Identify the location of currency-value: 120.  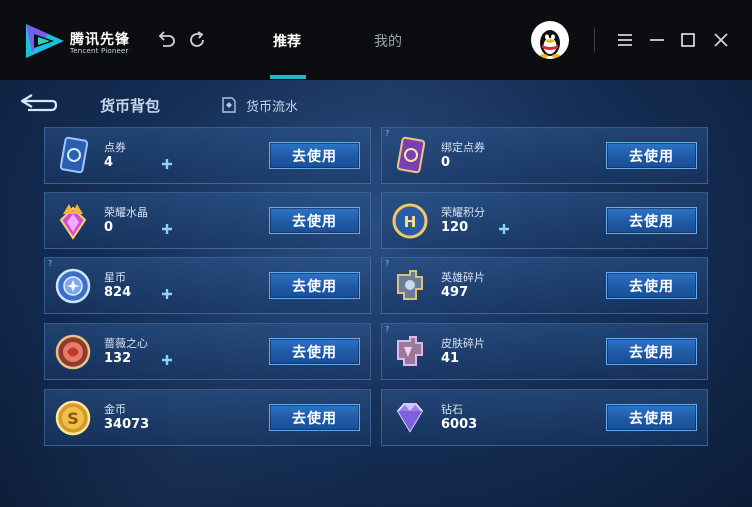
(455, 227).